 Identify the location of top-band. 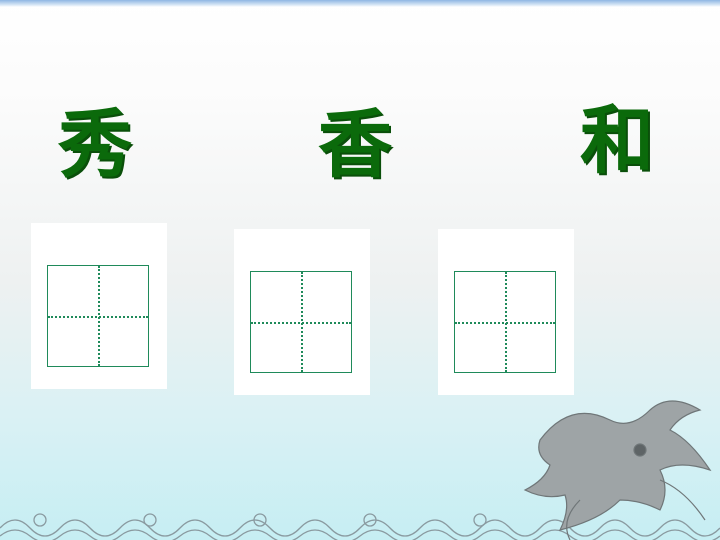
(360, 3).